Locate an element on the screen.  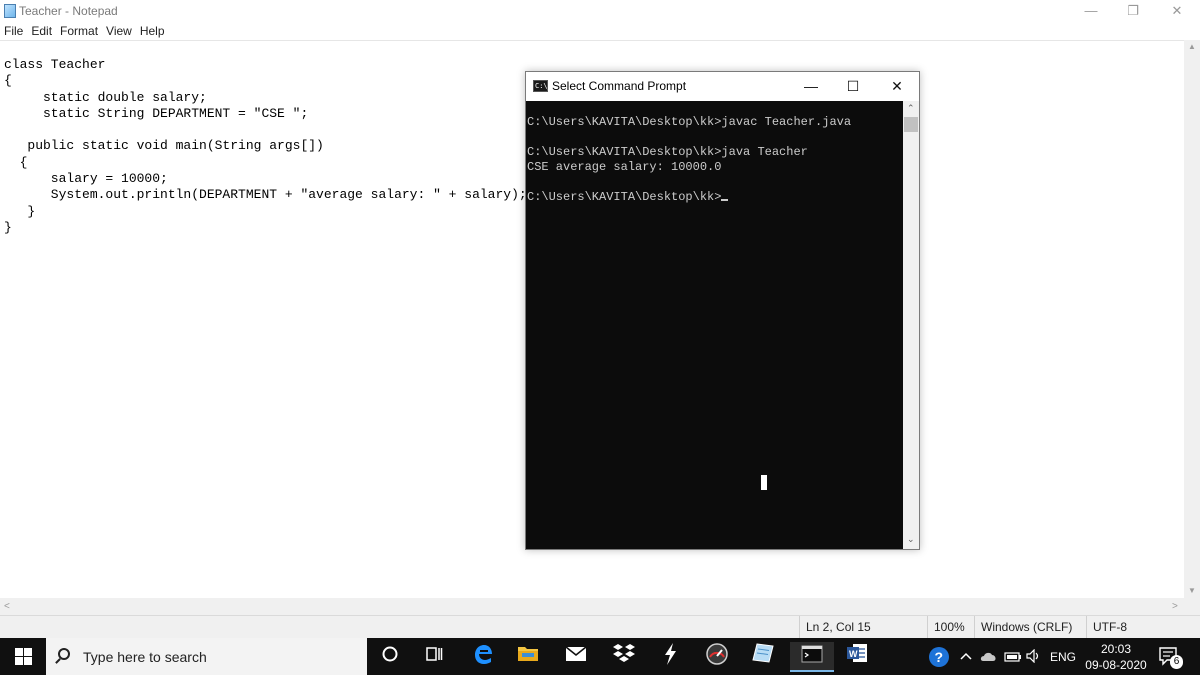
windows-logo-icon is located at coordinates (19, 652).